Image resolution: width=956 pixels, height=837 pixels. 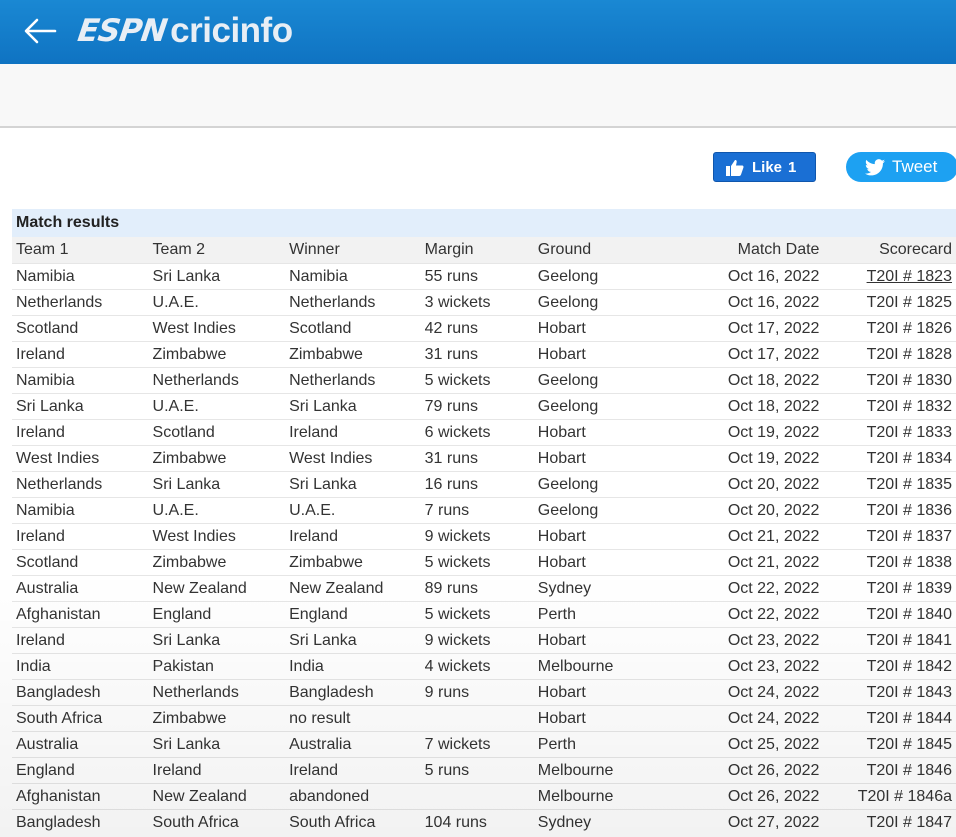 What do you see at coordinates (332, 380) in the screenshot?
I see `cell-winner: Netherlands` at bounding box center [332, 380].